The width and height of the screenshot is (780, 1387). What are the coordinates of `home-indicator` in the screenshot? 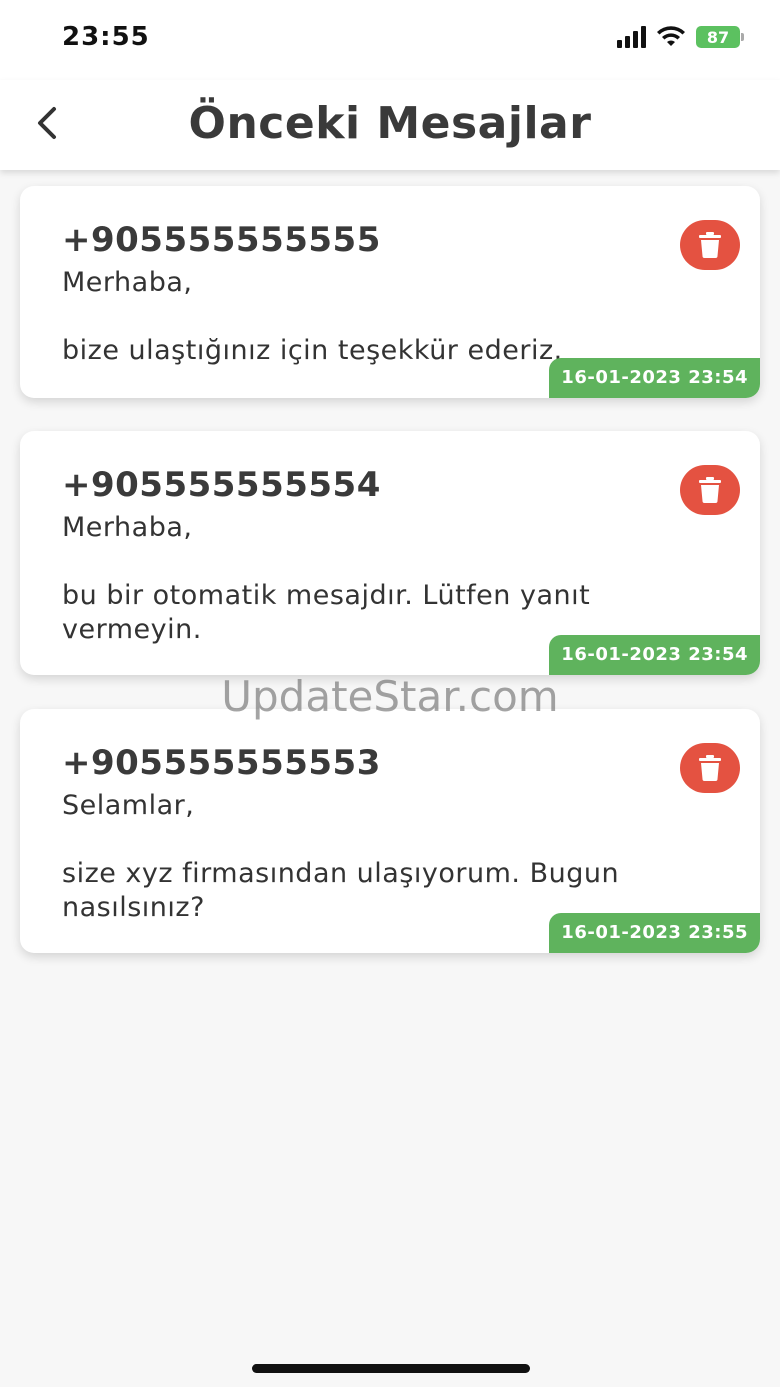 It's located at (391, 1368).